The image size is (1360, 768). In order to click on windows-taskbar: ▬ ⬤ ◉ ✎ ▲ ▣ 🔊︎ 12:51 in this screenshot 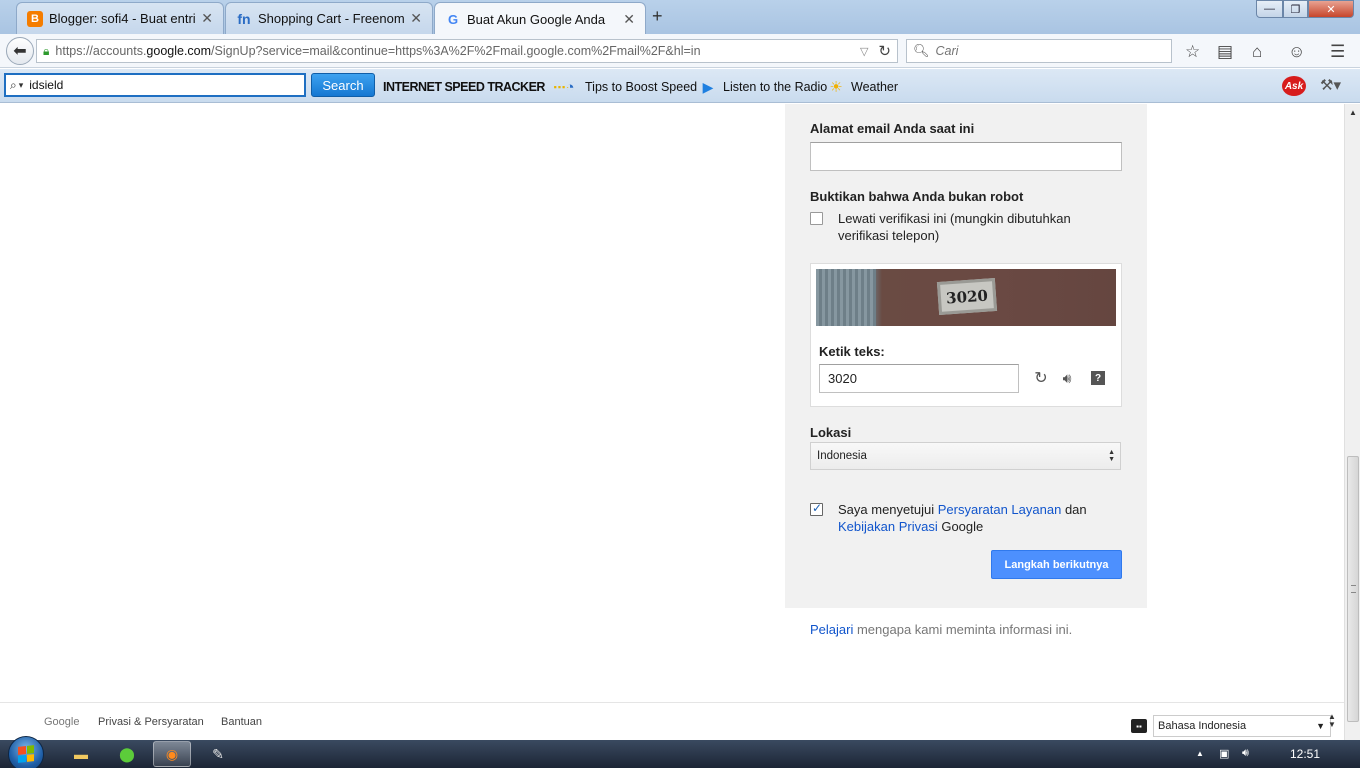, I will do `click(680, 752)`.